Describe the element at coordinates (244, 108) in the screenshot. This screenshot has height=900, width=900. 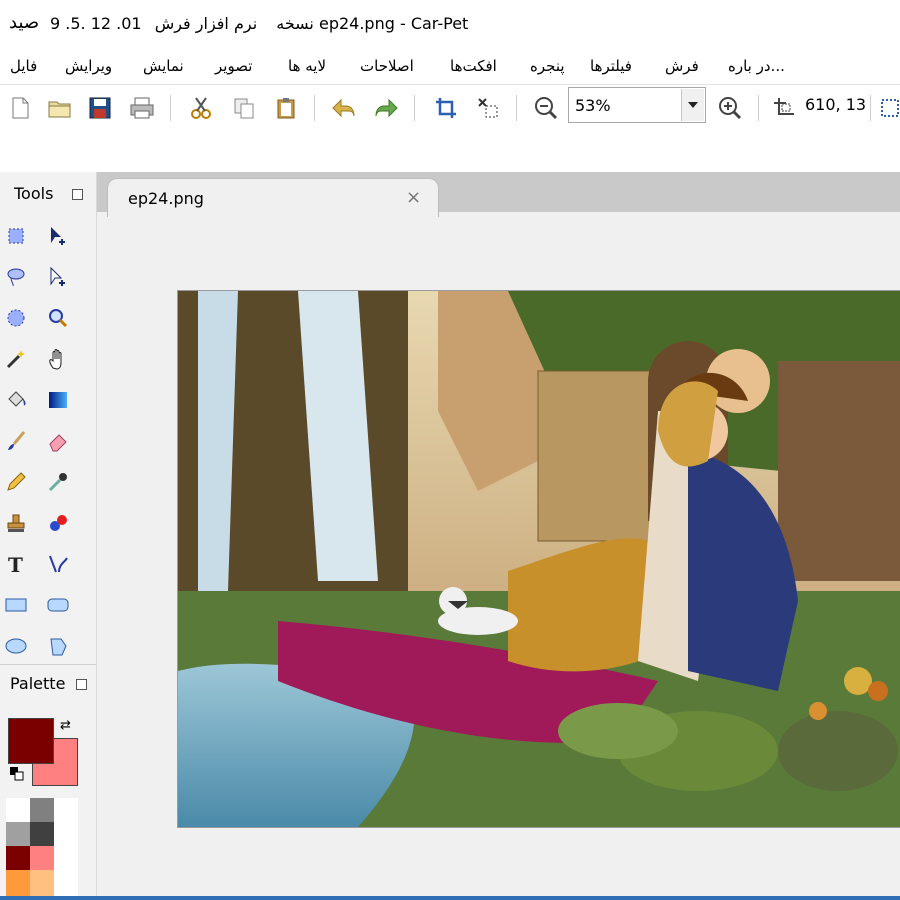
I see `copy-icon` at that location.